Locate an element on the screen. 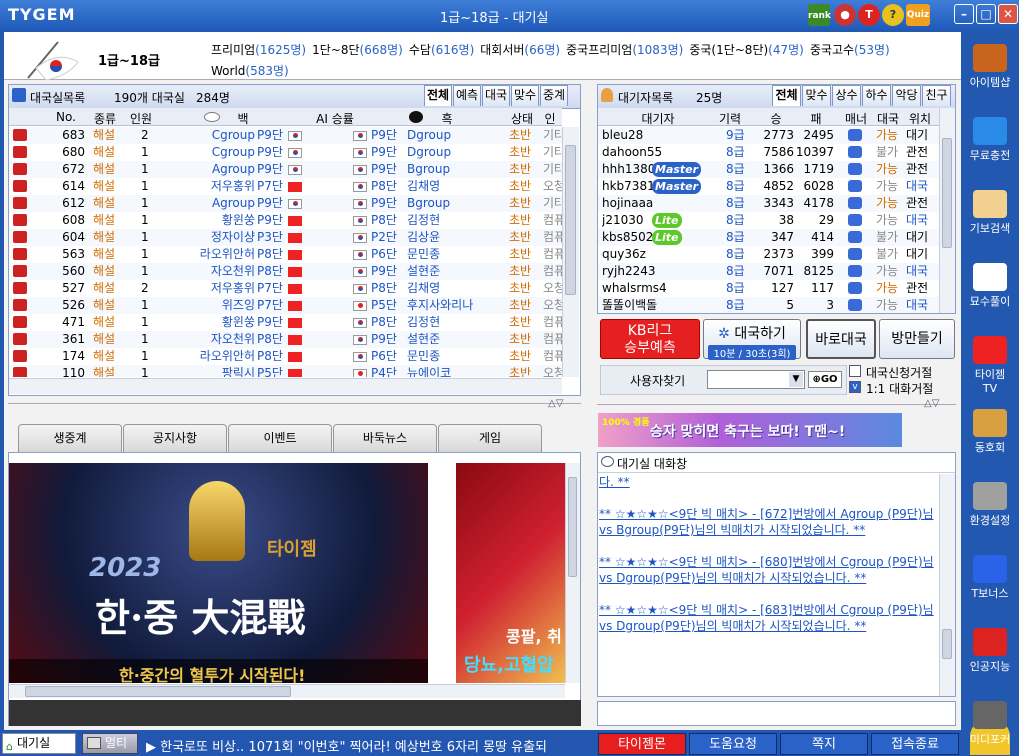  news-scroll-thumb is located at coordinates (572, 527).